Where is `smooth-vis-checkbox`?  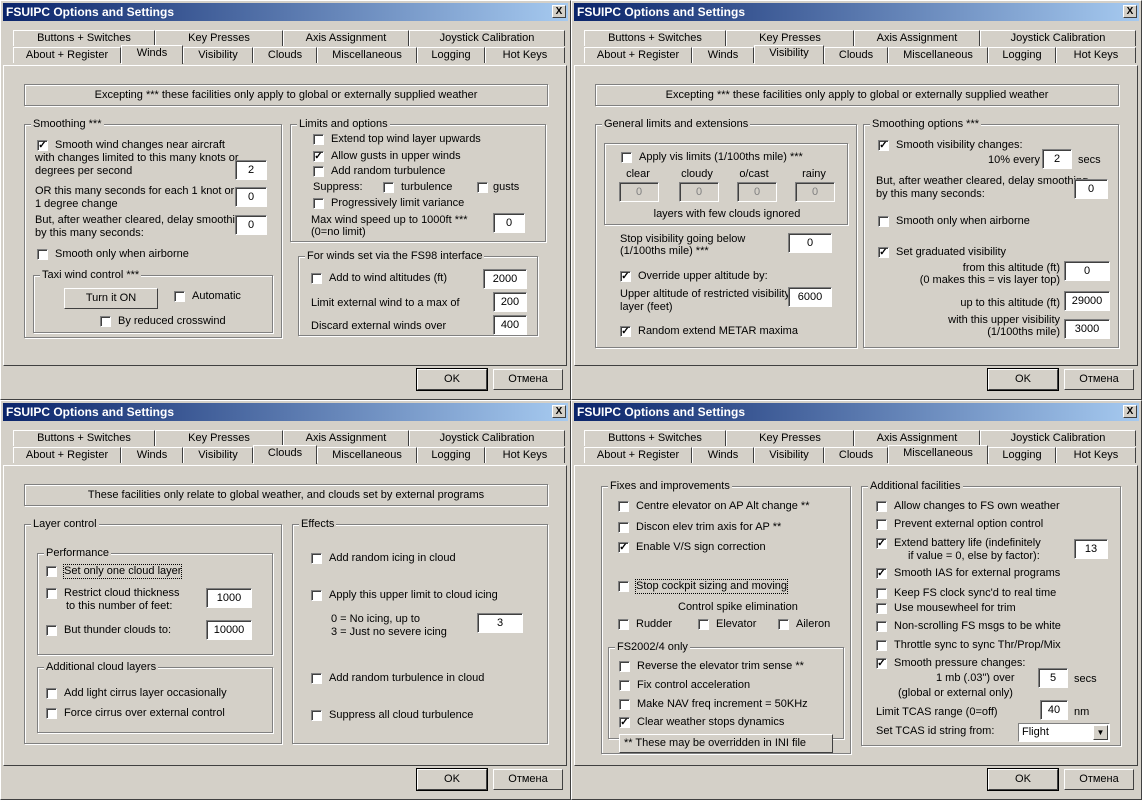 smooth-vis-checkbox is located at coordinates (883, 145).